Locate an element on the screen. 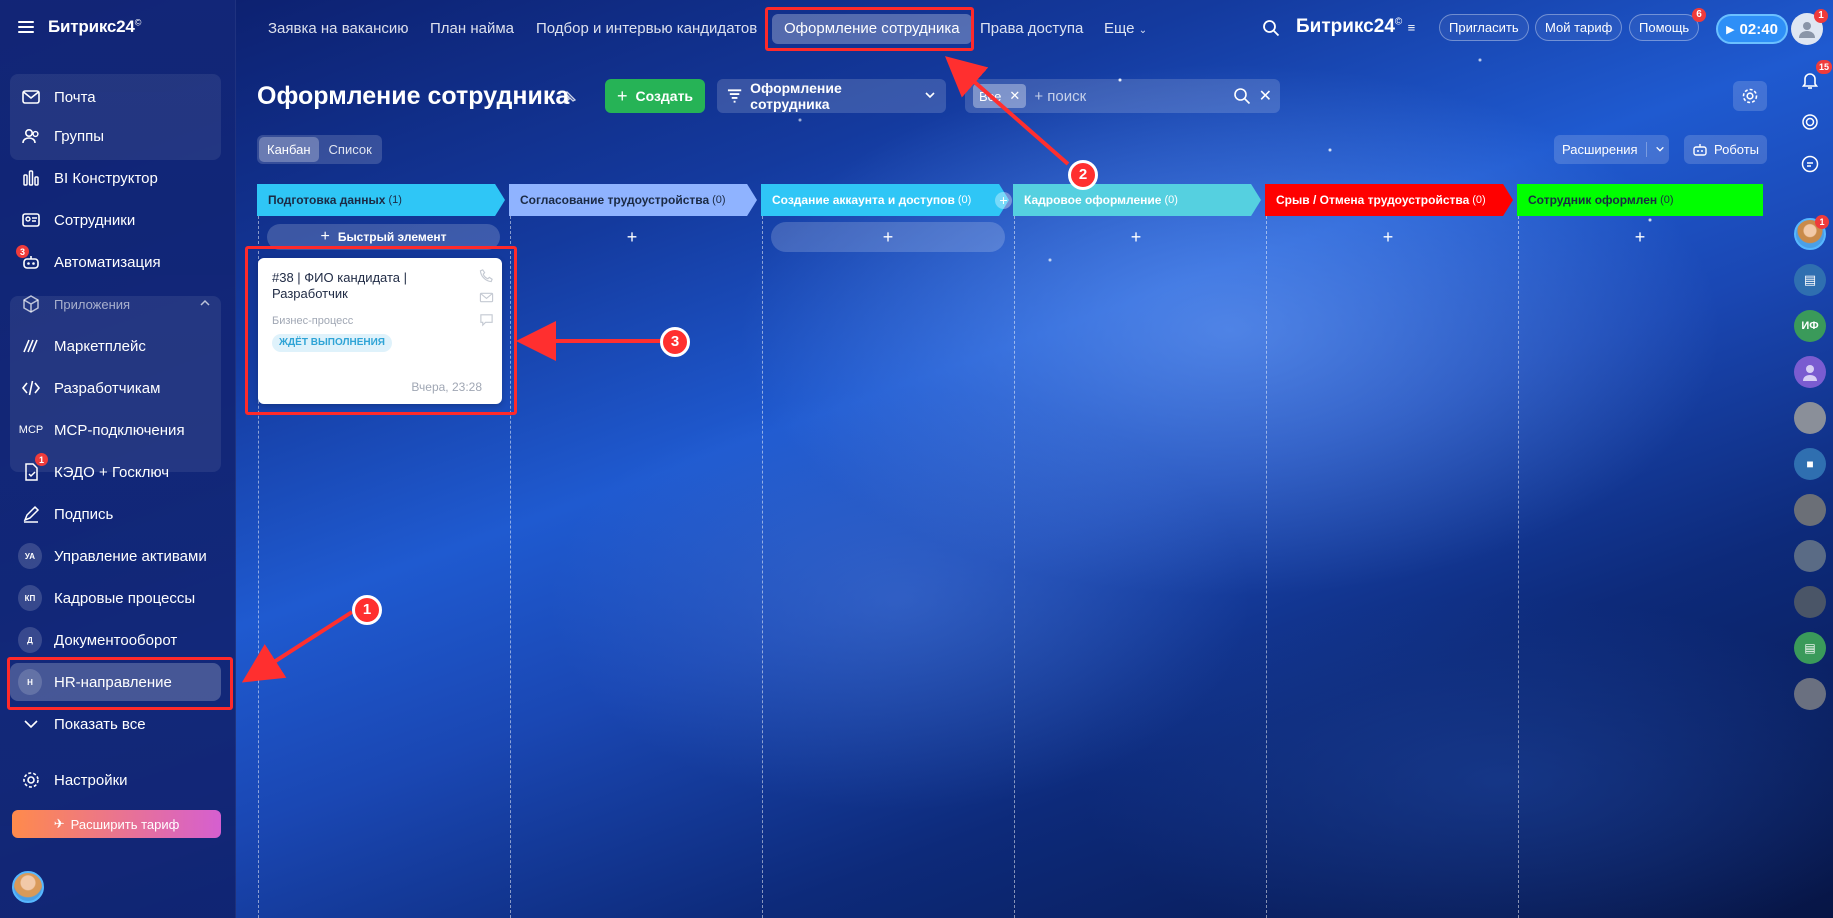 This screenshot has height=918, width=1833. quick-add-button: + Быстрый элемент is located at coordinates (383, 237).